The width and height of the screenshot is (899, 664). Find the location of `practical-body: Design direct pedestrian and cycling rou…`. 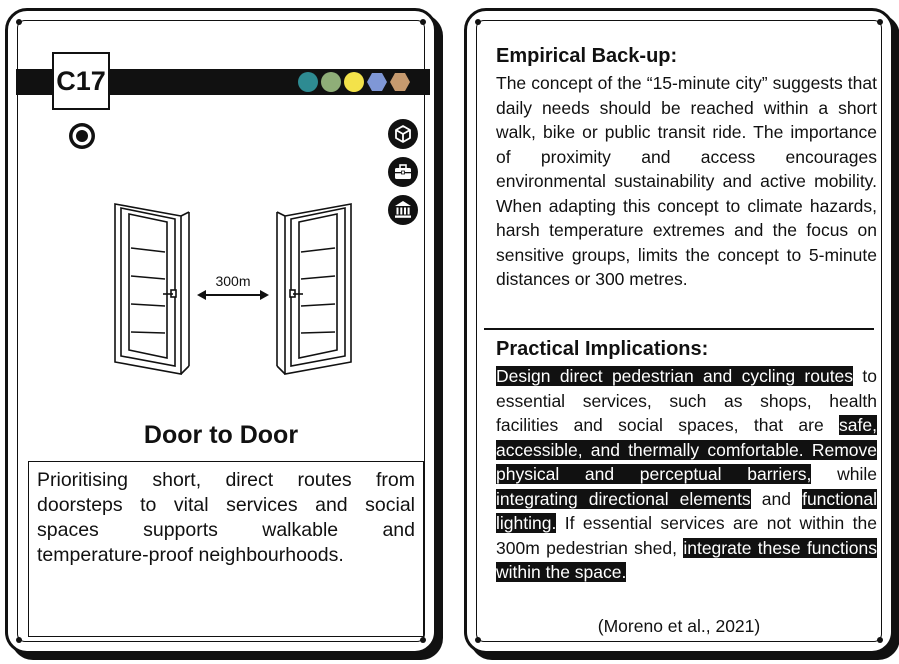

practical-body: Design direct pedestrian and cycling rou… is located at coordinates (686, 474).